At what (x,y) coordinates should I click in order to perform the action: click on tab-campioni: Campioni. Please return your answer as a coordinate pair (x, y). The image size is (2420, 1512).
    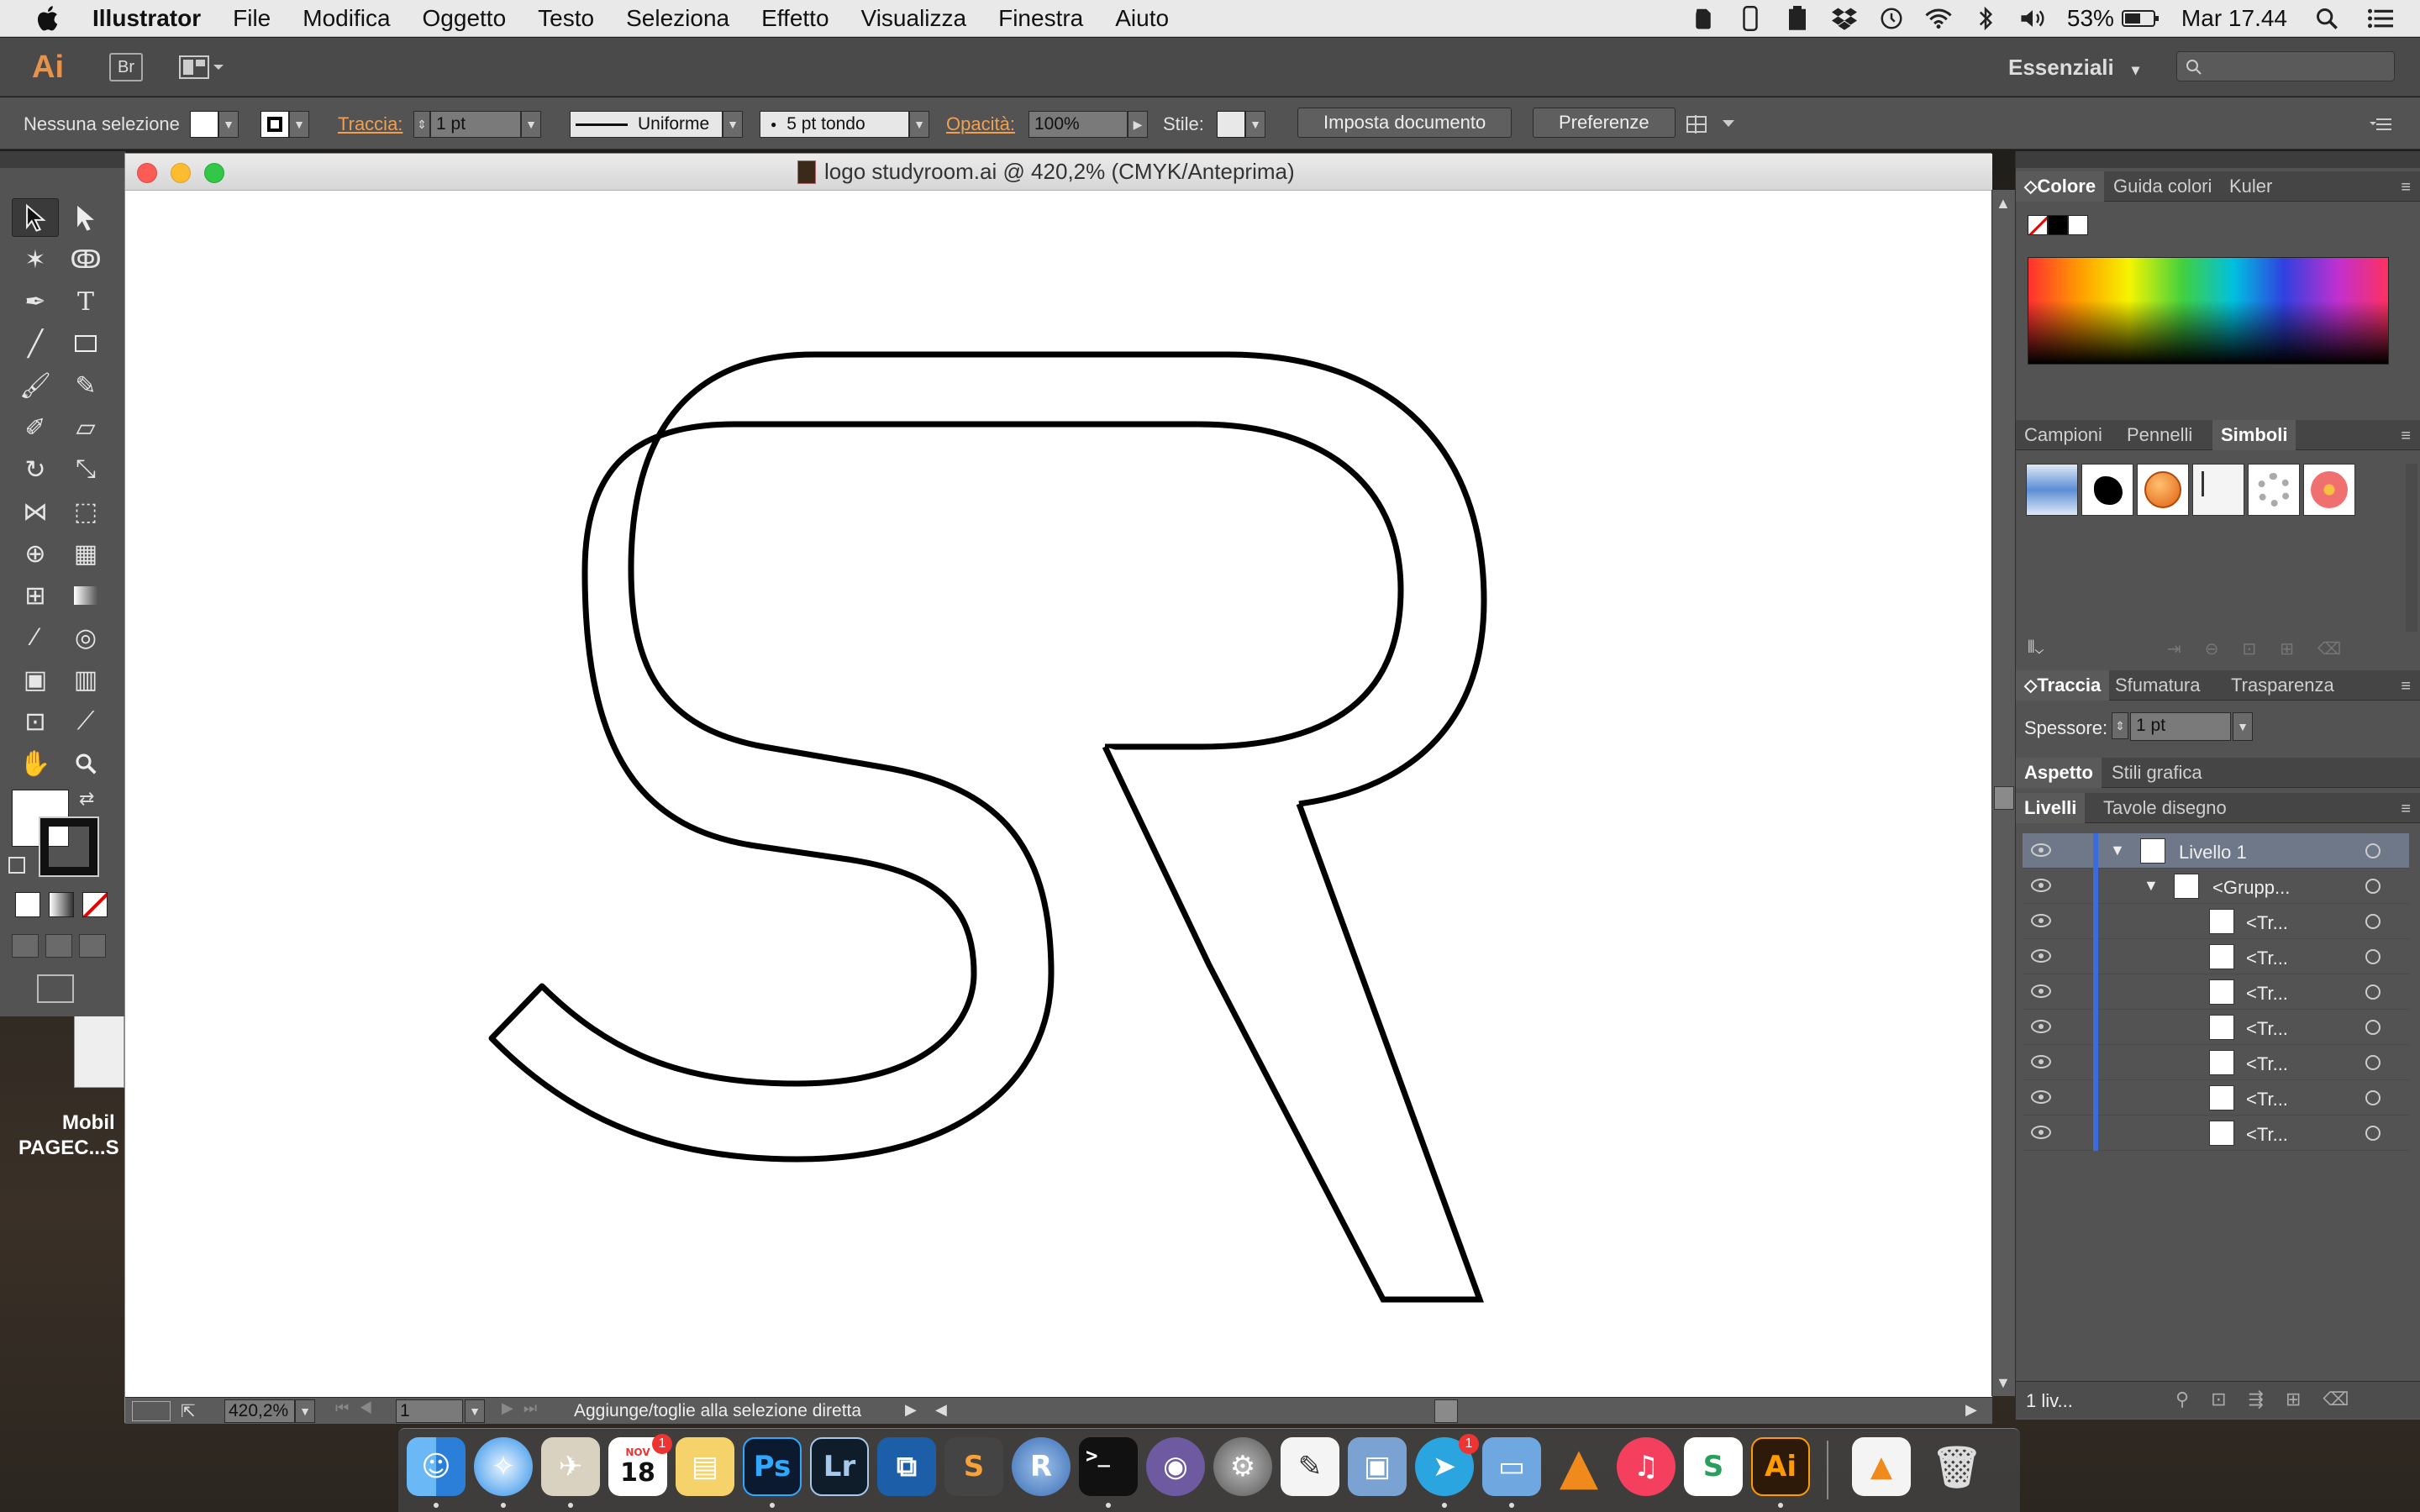
    Looking at the image, I should click on (2063, 435).